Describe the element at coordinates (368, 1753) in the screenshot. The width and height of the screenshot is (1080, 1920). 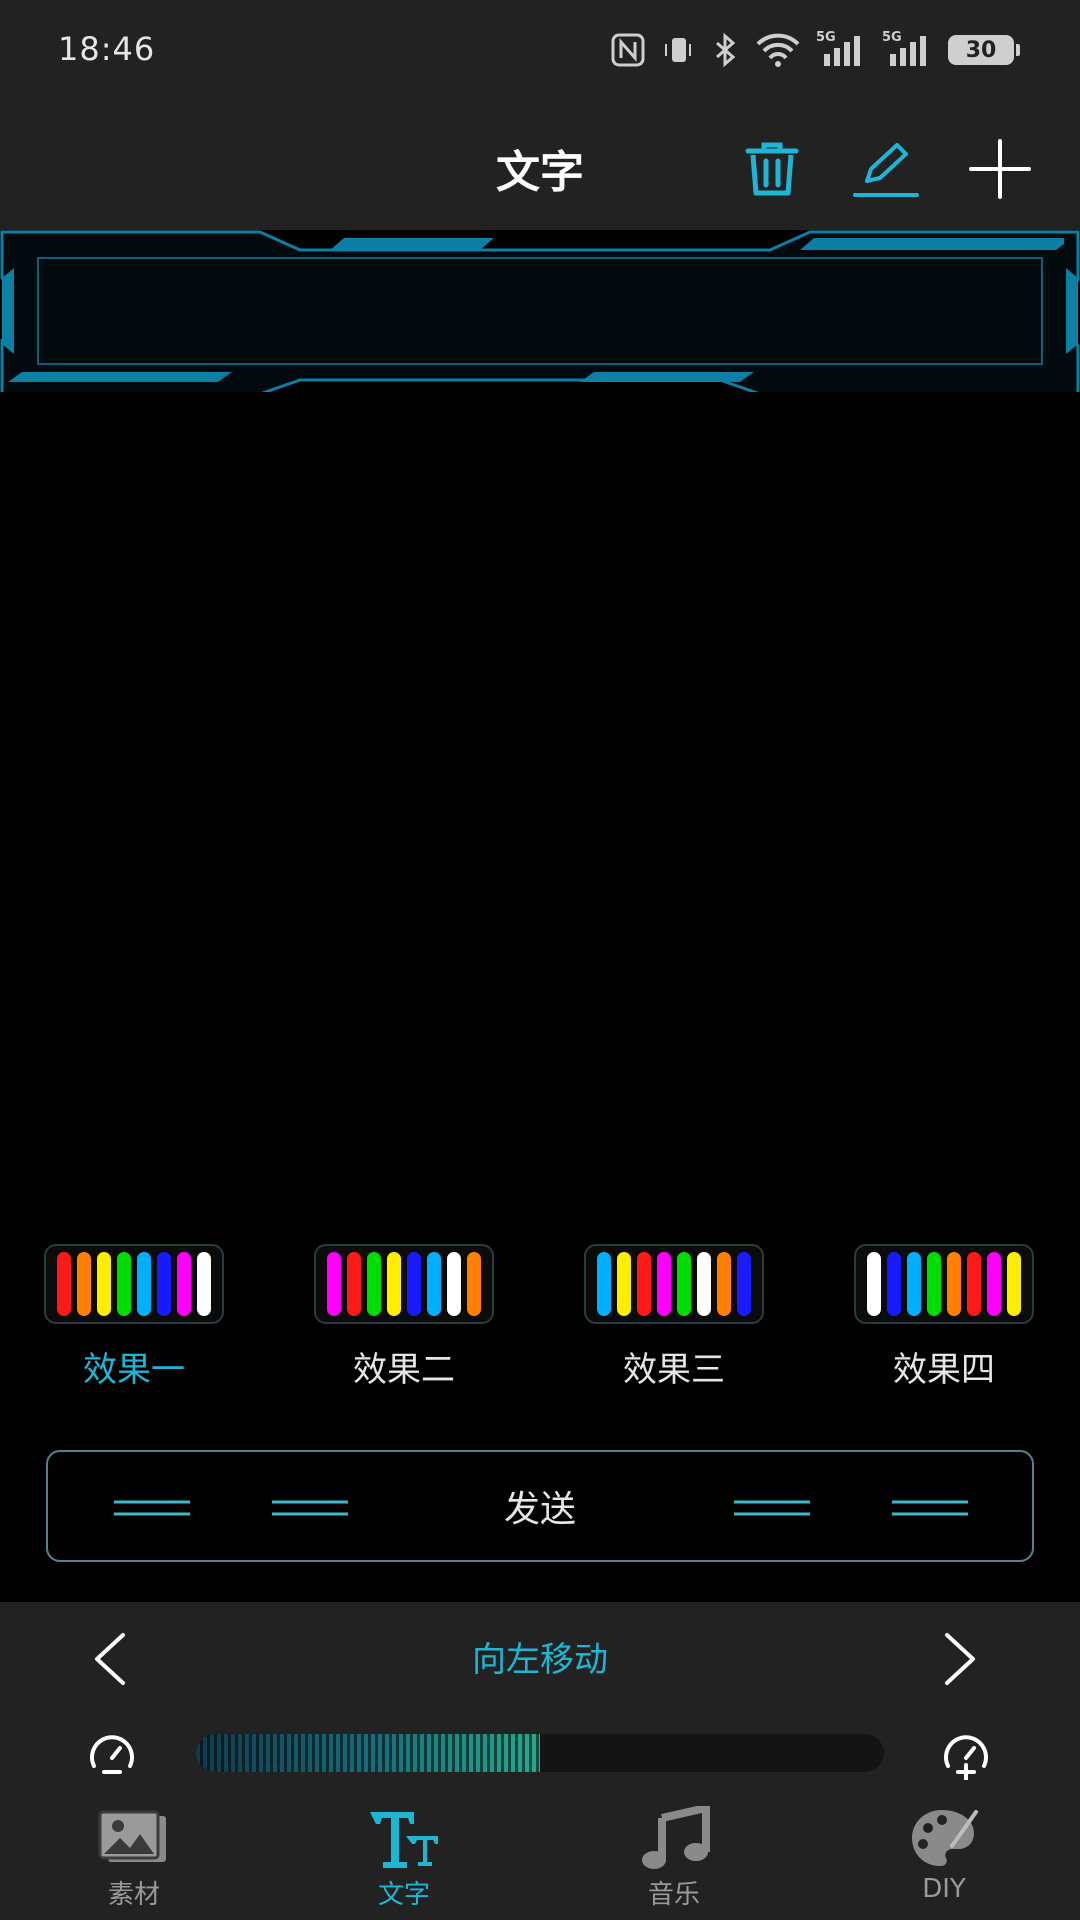
I see `speed-slider-fill` at that location.